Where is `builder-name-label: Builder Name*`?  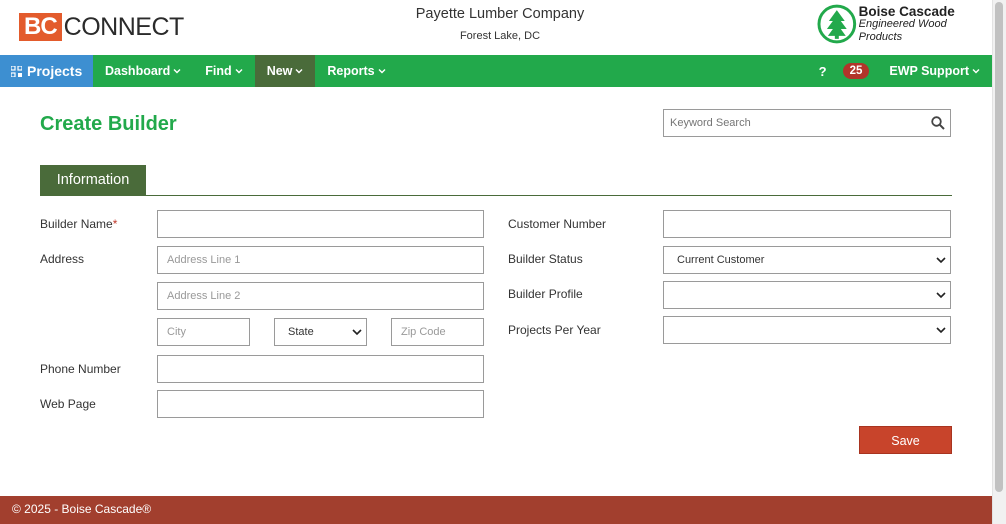 builder-name-label: Builder Name* is located at coordinates (78, 224).